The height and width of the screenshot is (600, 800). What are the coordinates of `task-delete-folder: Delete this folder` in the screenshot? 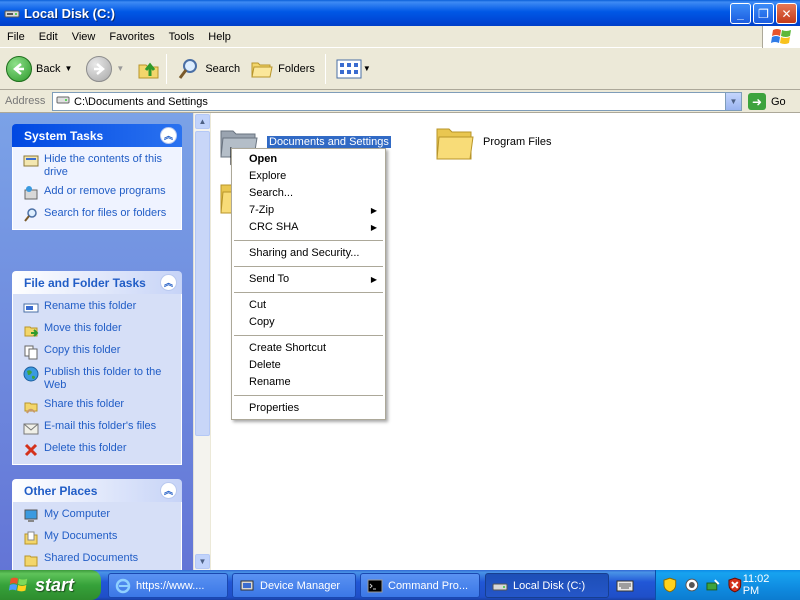 It's located at (102, 450).